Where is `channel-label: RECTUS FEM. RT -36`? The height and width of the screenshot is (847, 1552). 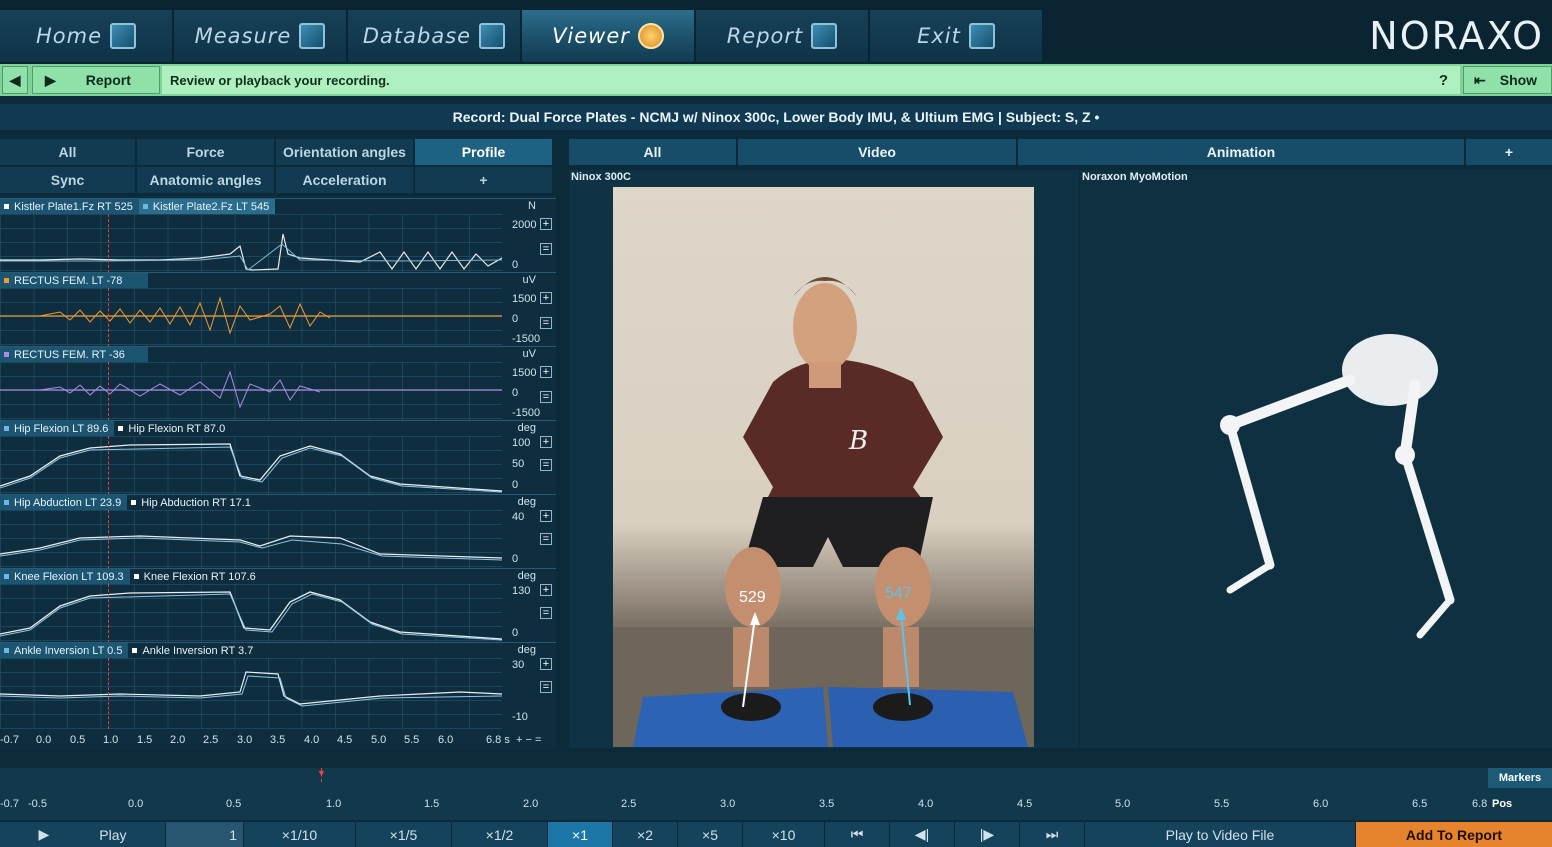
channel-label: RECTUS FEM. RT -36 is located at coordinates (74, 354).